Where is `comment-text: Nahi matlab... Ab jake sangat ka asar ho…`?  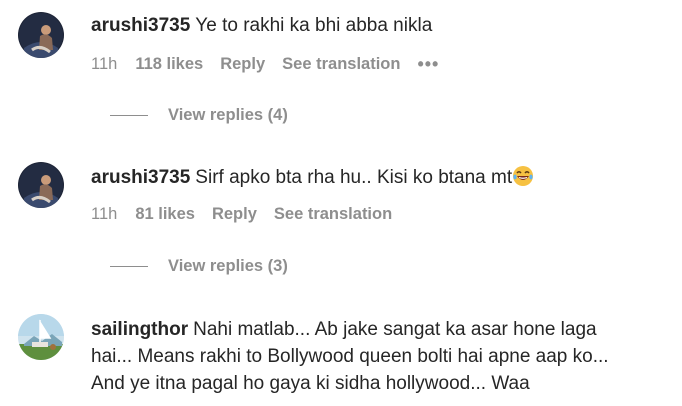 comment-text: Nahi matlab... Ab jake sangat ka asar ho… is located at coordinates (395, 329).